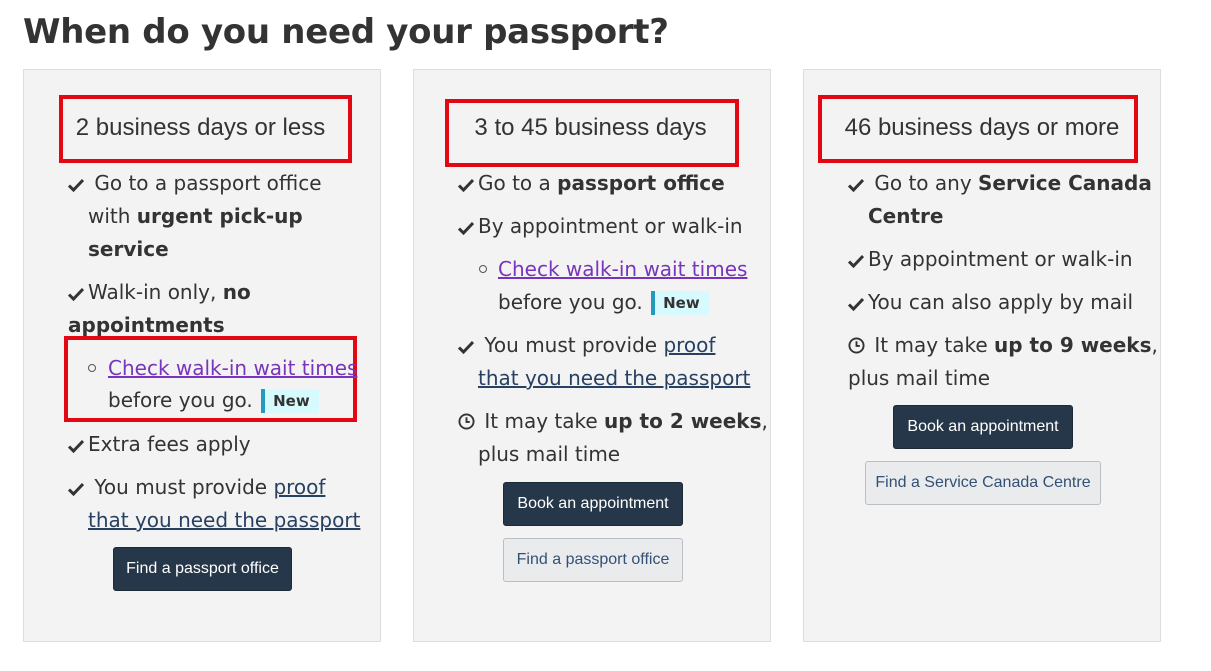 This screenshot has width=1211, height=671. Describe the element at coordinates (1003, 345) in the screenshot. I see `list-item: It may take up to 9 weeks,` at that location.